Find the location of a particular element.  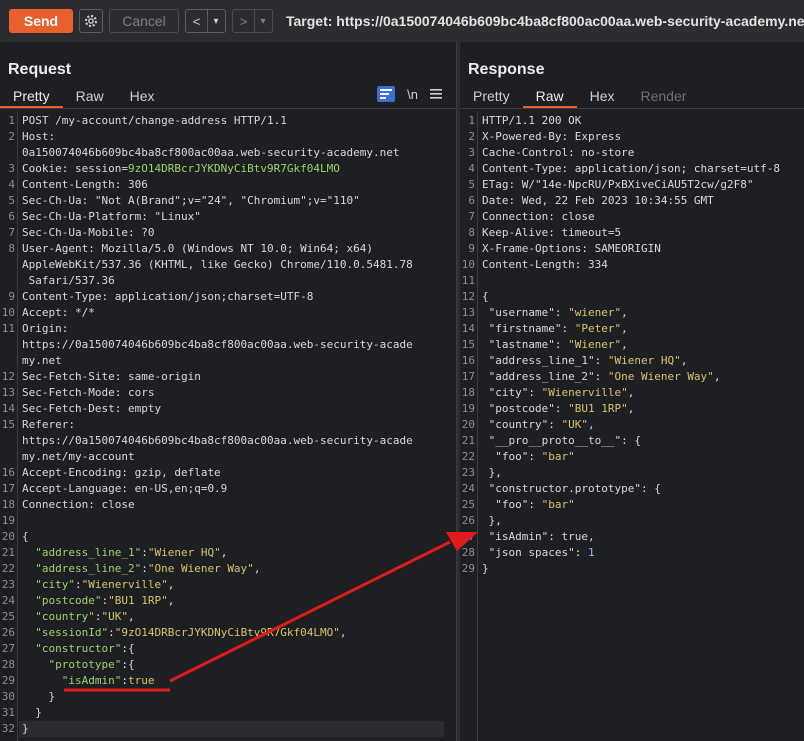

line-text: { is located at coordinates (485, 296).